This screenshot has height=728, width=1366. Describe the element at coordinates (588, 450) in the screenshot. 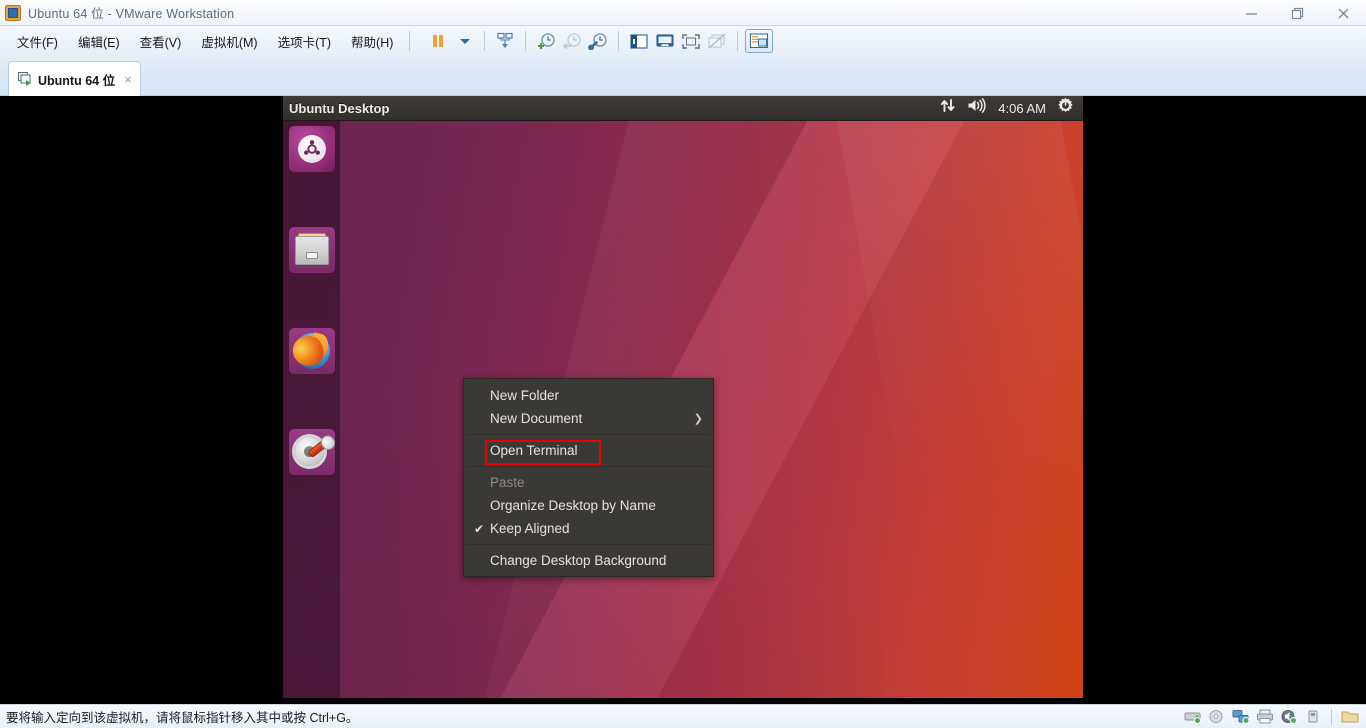

I see `menu-open-terminal: Open Terminal` at that location.